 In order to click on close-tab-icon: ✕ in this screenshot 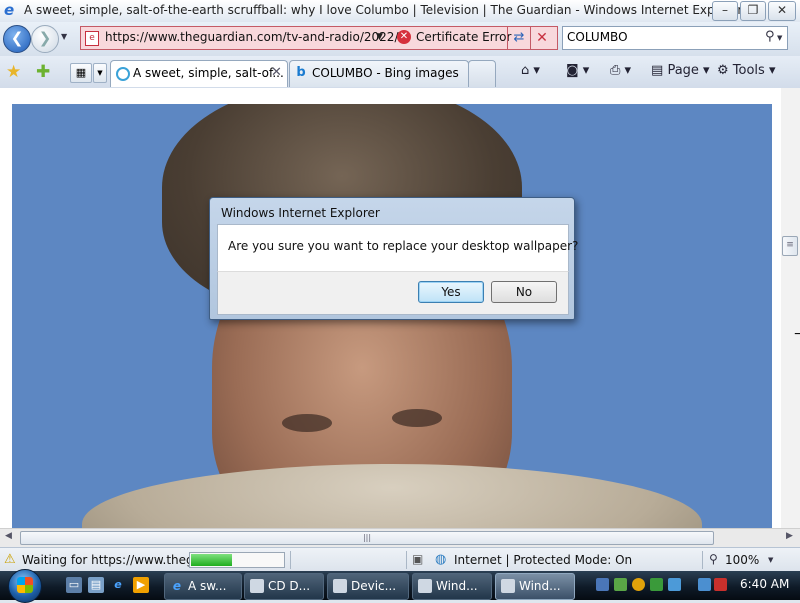, I will do `click(276, 72)`.